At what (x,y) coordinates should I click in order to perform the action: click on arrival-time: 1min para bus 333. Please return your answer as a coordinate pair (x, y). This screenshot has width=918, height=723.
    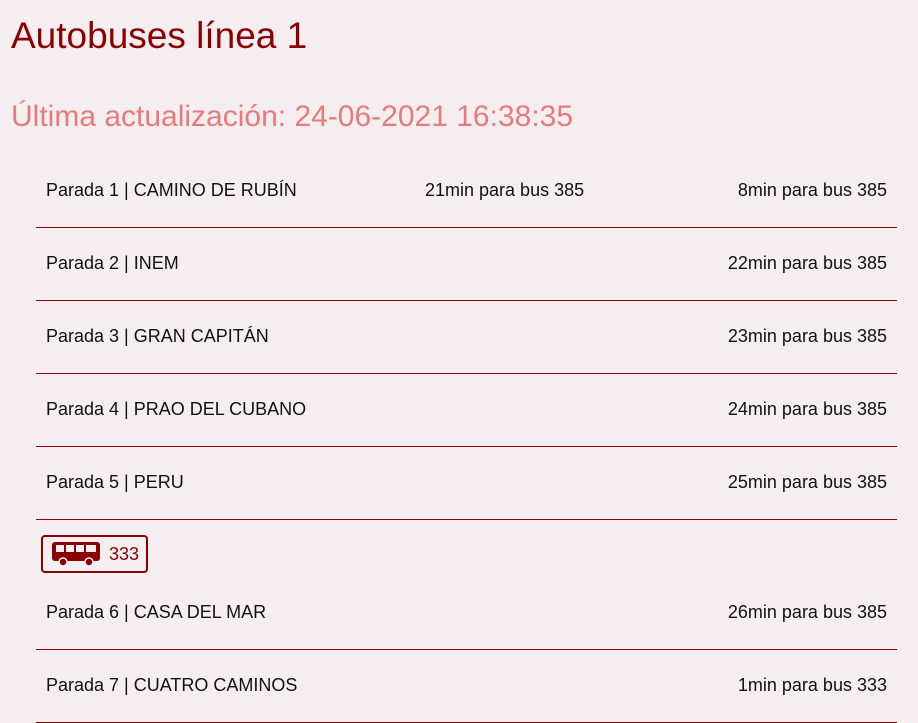
    Looking at the image, I should click on (812, 685).